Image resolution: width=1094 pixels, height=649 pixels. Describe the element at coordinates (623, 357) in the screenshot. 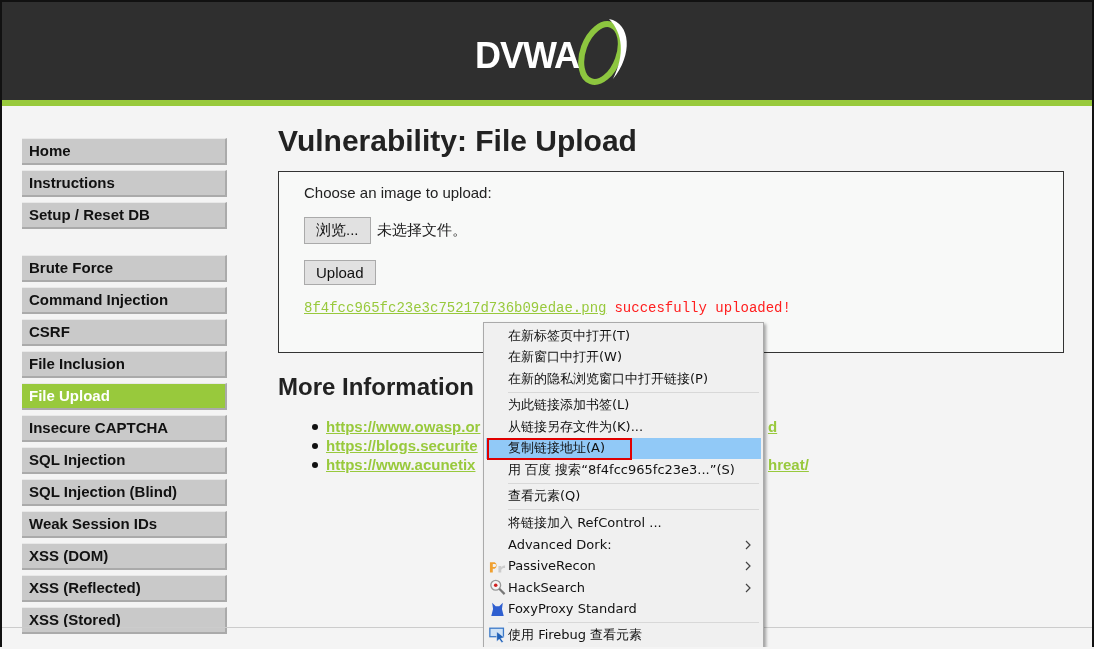

I see `menu-item: 在新窗口中打开(W)` at that location.